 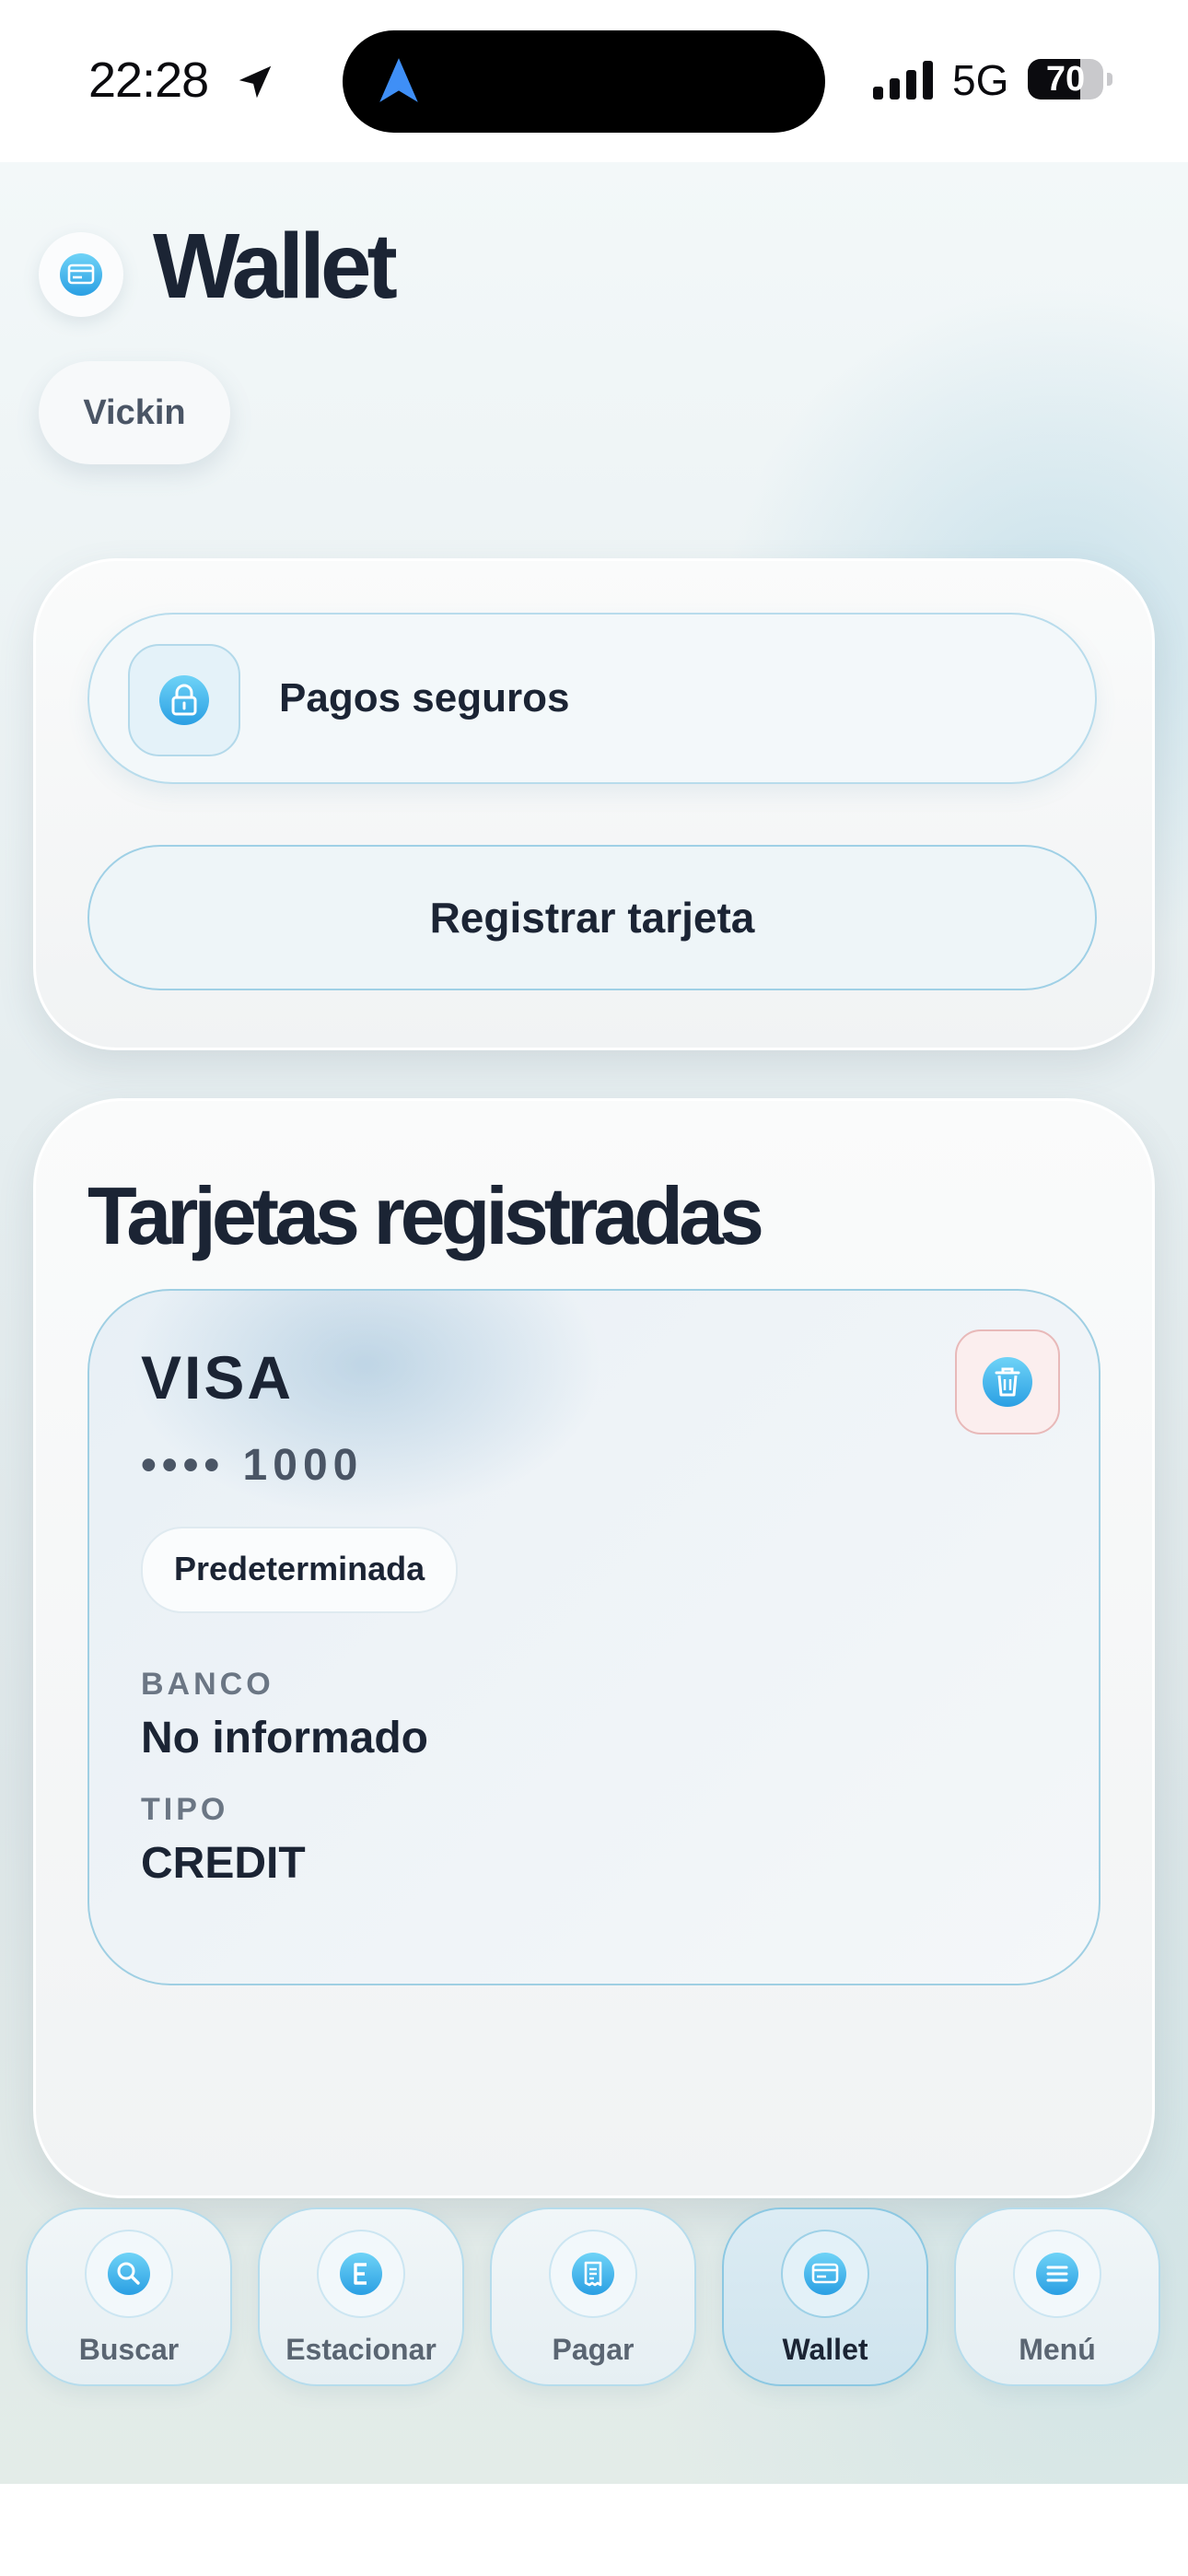 I want to click on home-indicator-area, so click(x=594, y=2530).